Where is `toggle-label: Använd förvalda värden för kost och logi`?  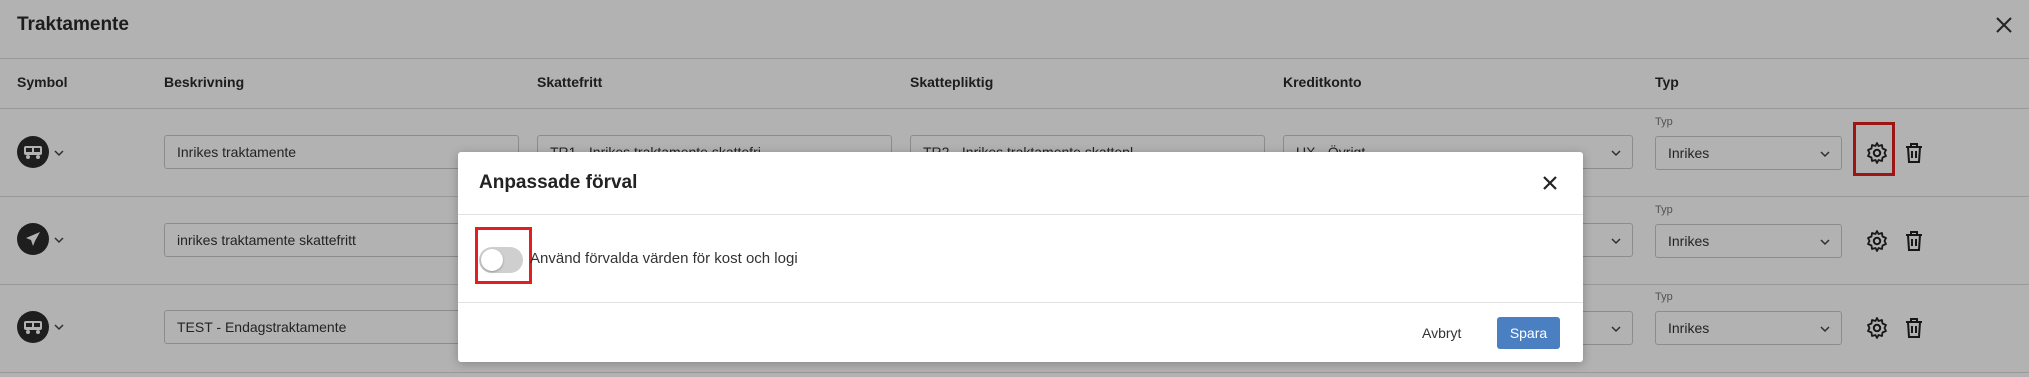 toggle-label: Använd förvalda värden för kost och logi is located at coordinates (664, 258).